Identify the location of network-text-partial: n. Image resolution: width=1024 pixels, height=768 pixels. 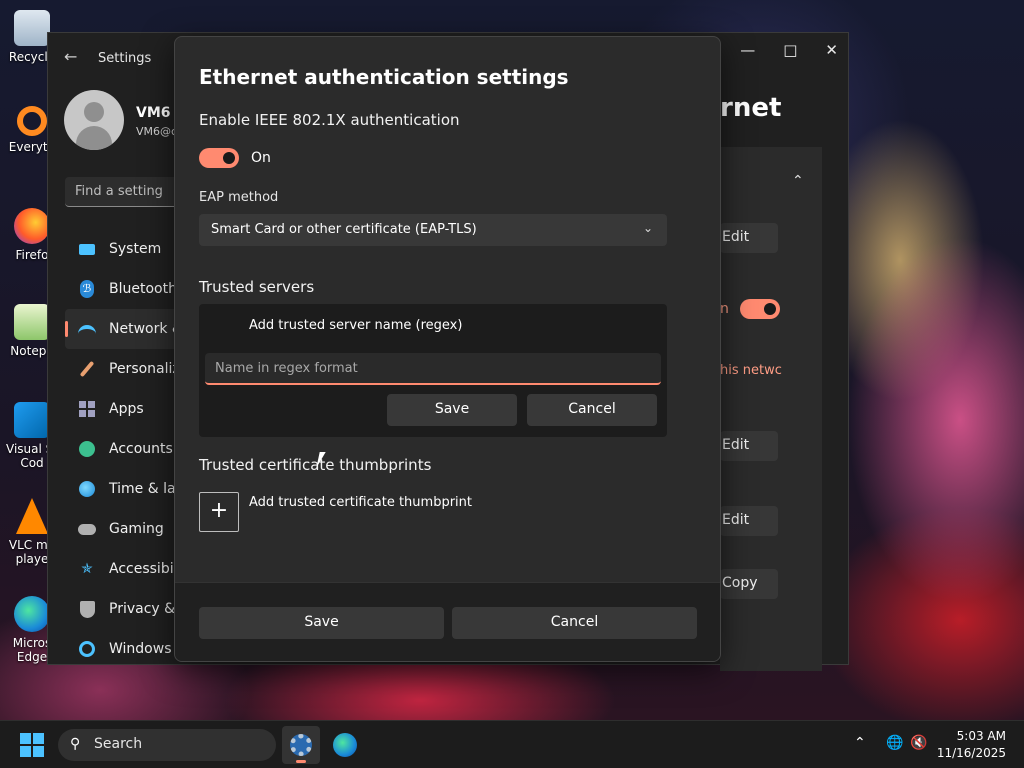
(724, 309).